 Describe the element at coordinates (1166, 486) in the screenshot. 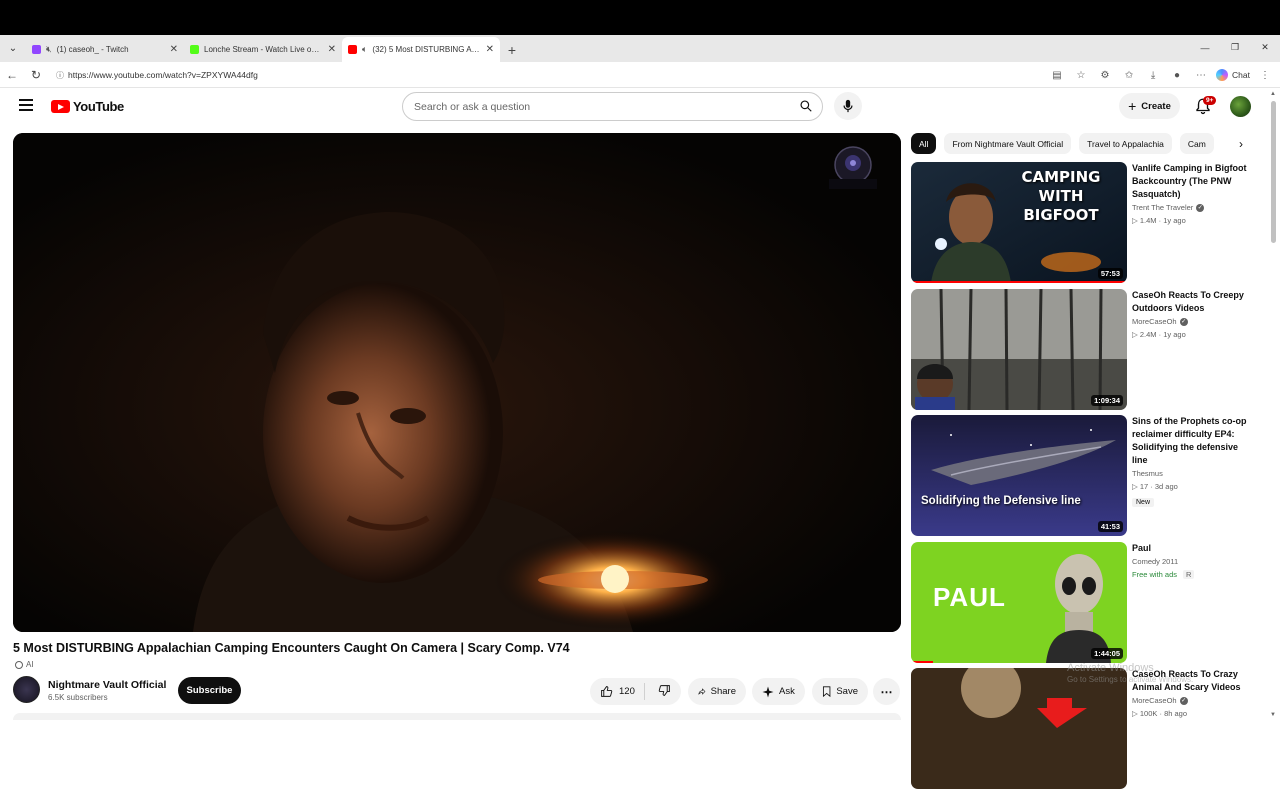

I see `upload-age: 3d ago` at that location.